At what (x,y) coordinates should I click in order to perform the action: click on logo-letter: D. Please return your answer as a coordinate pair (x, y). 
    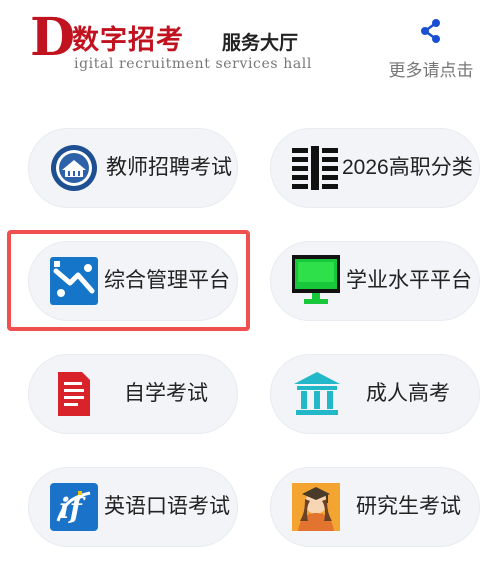
    Looking at the image, I should click on (53, 37).